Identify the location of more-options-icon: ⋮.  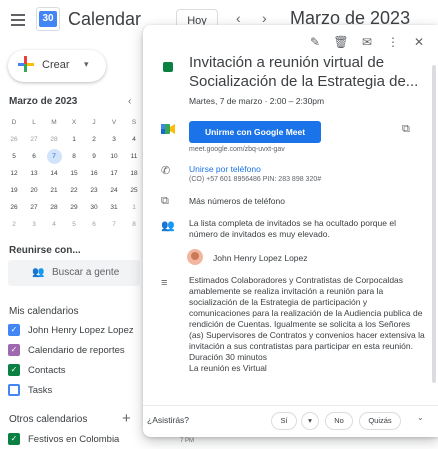
(393, 42).